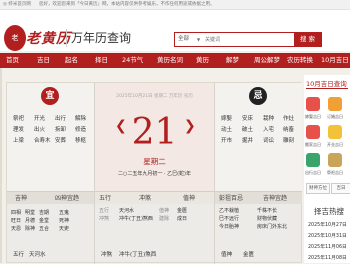  Describe the element at coordinates (17, 5) in the screenshot. I see `home-link: ◎ 虾米首页网` at that location.